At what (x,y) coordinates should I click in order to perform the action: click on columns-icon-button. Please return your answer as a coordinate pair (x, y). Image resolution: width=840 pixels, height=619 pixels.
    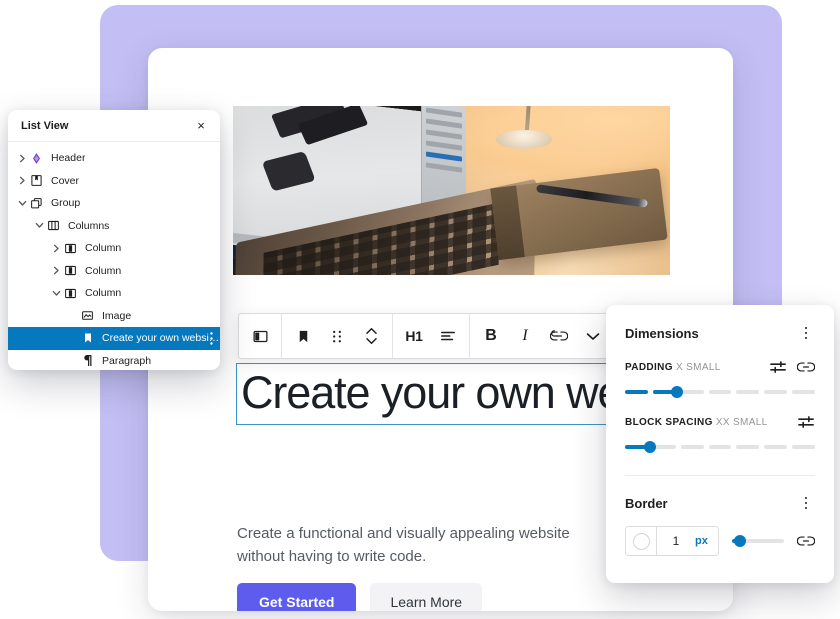
    Looking at the image, I should click on (260, 336).